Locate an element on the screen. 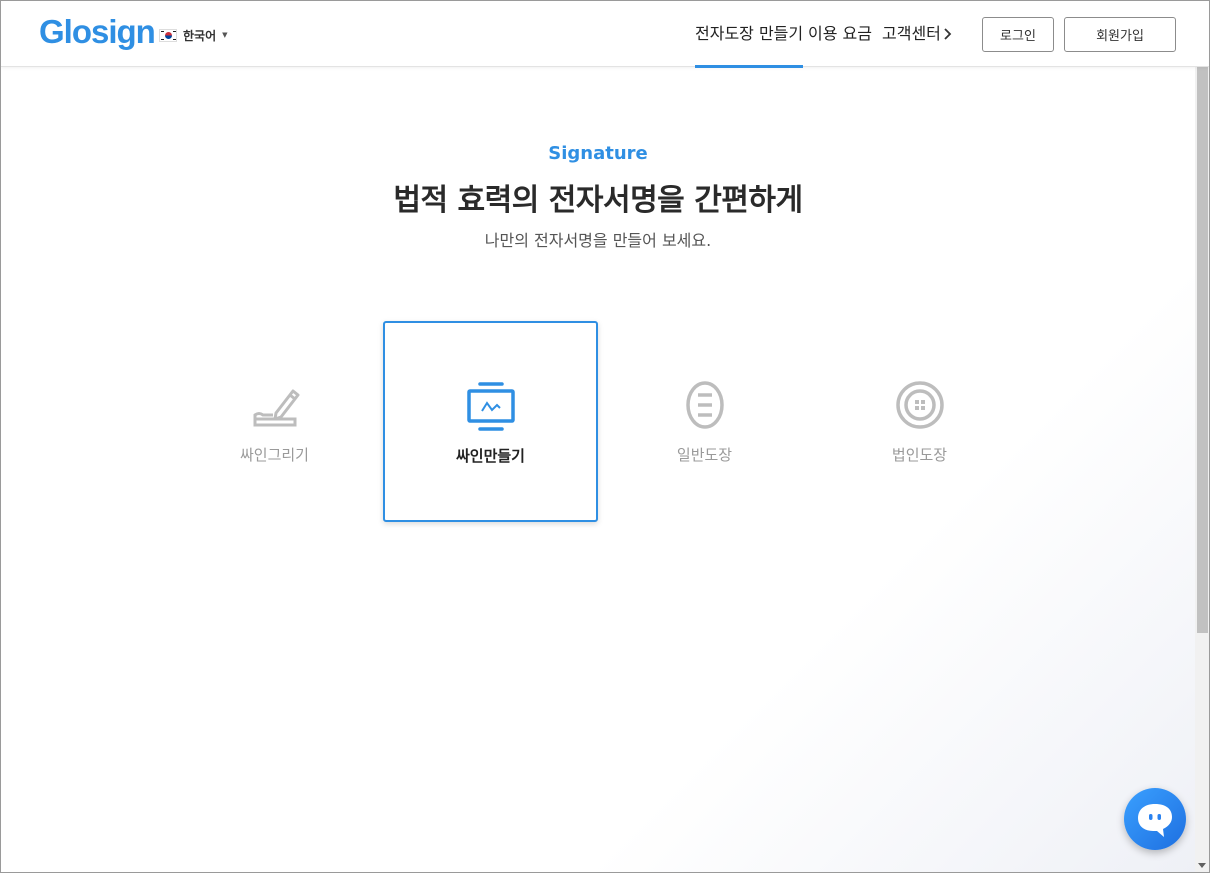  nav-support: 고객센터 is located at coordinates (911, 34).